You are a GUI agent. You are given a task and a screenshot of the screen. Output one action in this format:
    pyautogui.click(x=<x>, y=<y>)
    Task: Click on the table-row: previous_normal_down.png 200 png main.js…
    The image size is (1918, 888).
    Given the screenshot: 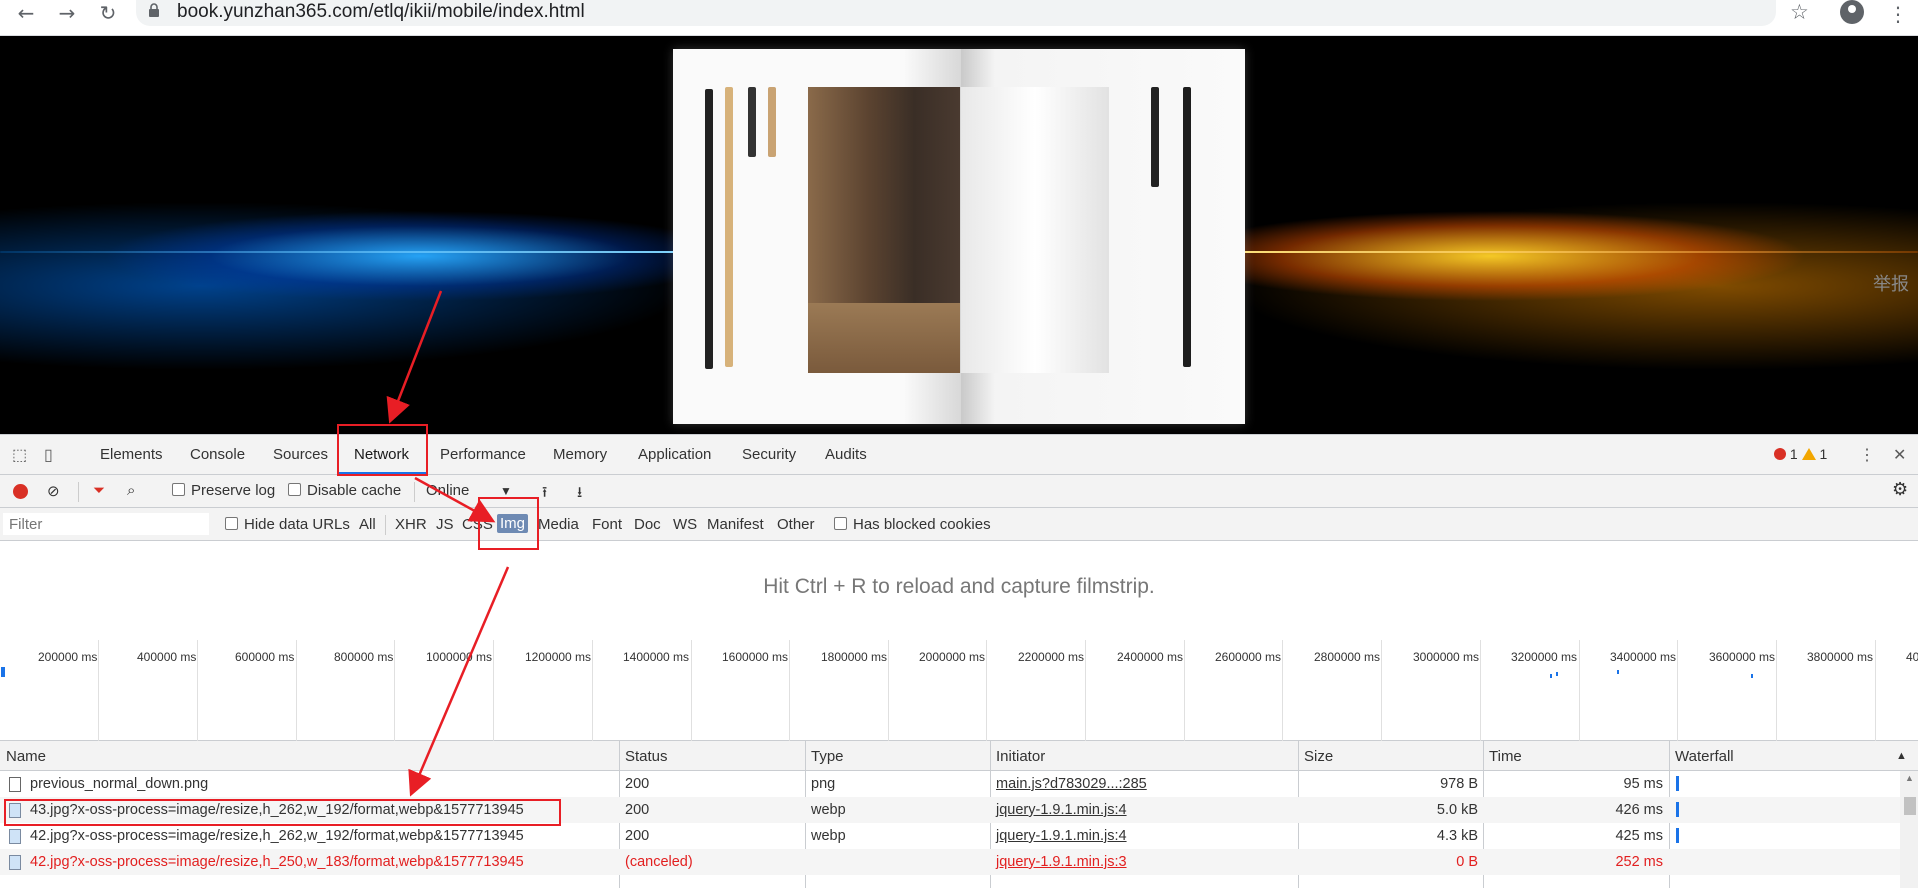 What is the action you would take?
    pyautogui.click(x=950, y=784)
    